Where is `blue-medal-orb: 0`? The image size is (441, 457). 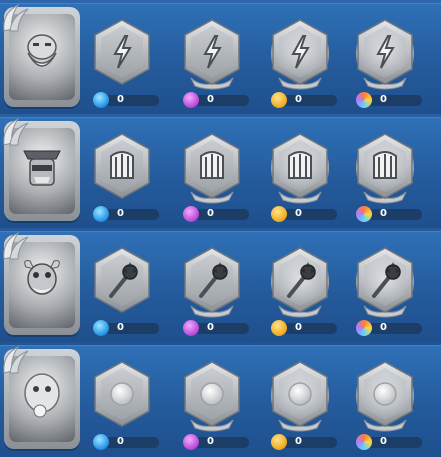
blue-medal-orb: 0 is located at coordinates (123, 402).